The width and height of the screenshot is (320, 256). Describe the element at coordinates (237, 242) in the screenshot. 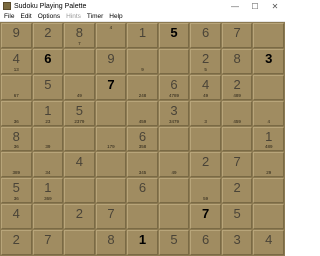

I see `sudoku-cell-r9c8: 3` at that location.